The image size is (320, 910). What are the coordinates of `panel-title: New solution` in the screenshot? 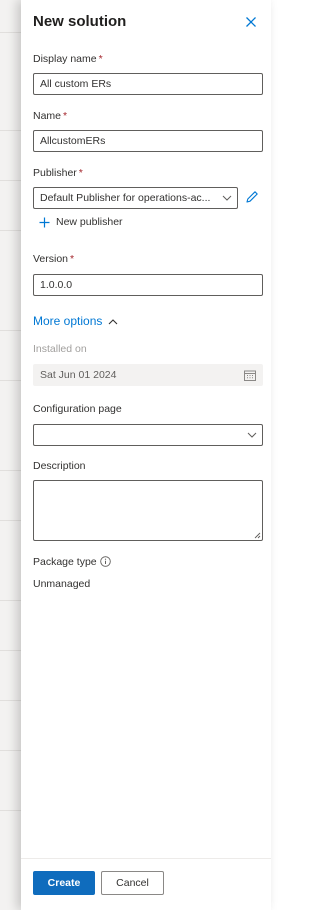 It's located at (80, 21).